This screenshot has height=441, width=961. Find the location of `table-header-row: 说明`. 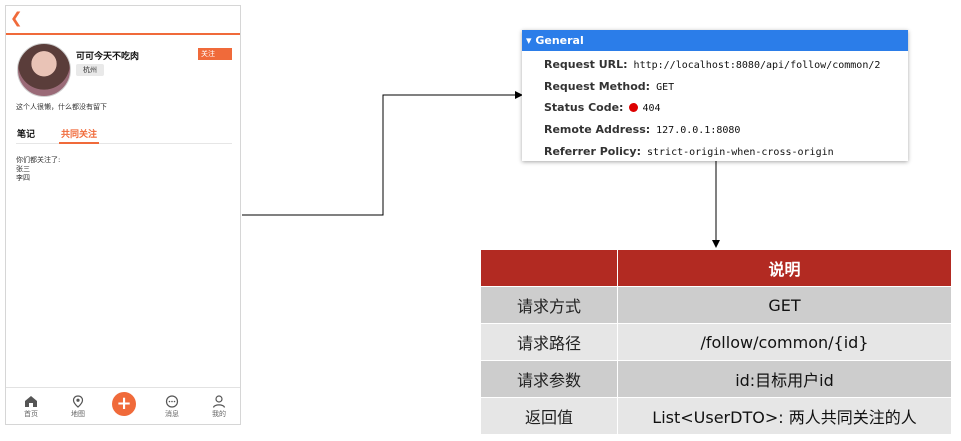

table-header-row: 说明 is located at coordinates (716, 268).